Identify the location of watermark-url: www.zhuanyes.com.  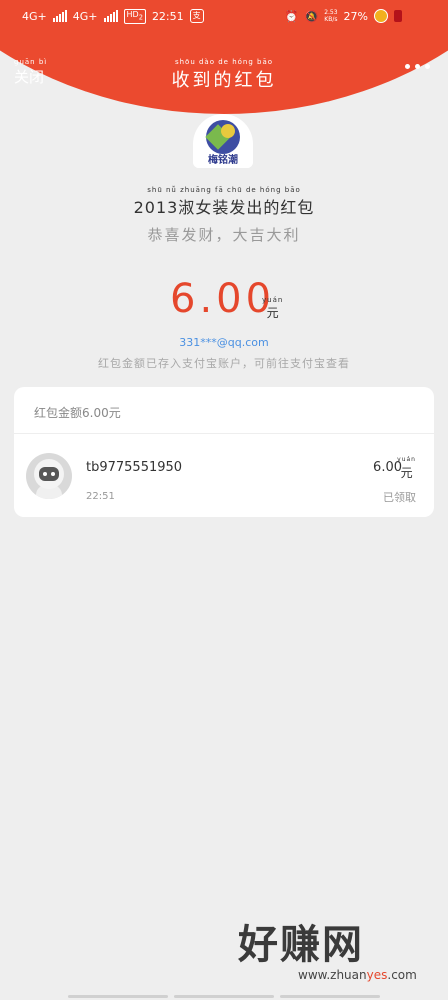
(357, 975).